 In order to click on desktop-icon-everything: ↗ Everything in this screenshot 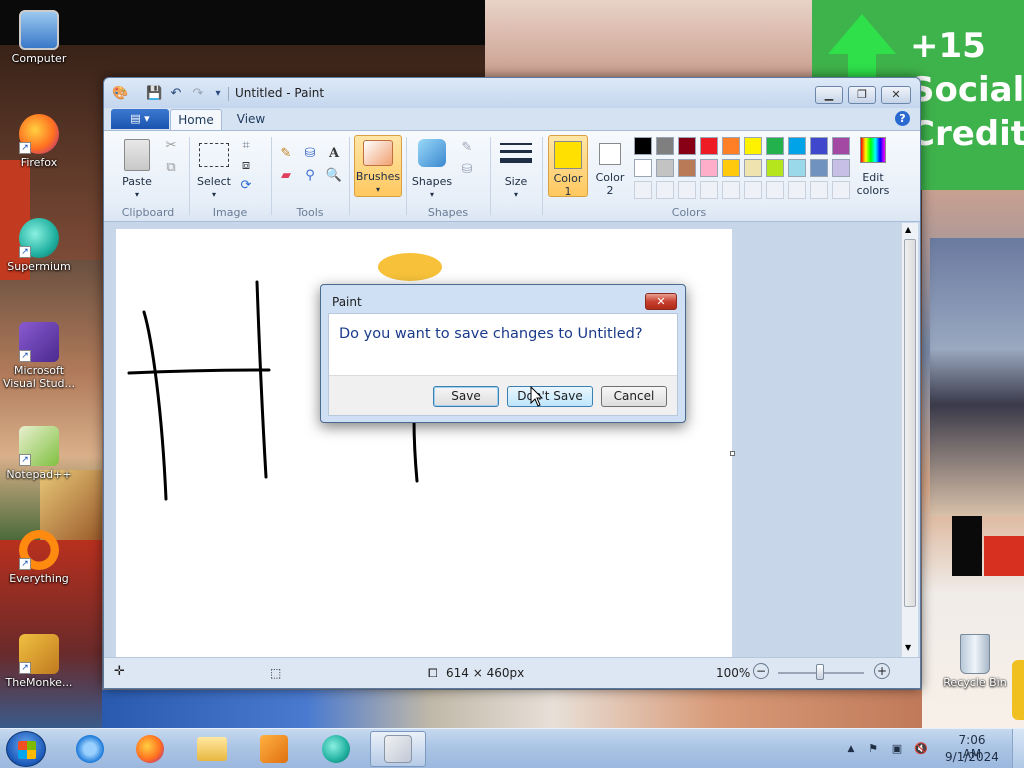, I will do `click(39, 557)`.